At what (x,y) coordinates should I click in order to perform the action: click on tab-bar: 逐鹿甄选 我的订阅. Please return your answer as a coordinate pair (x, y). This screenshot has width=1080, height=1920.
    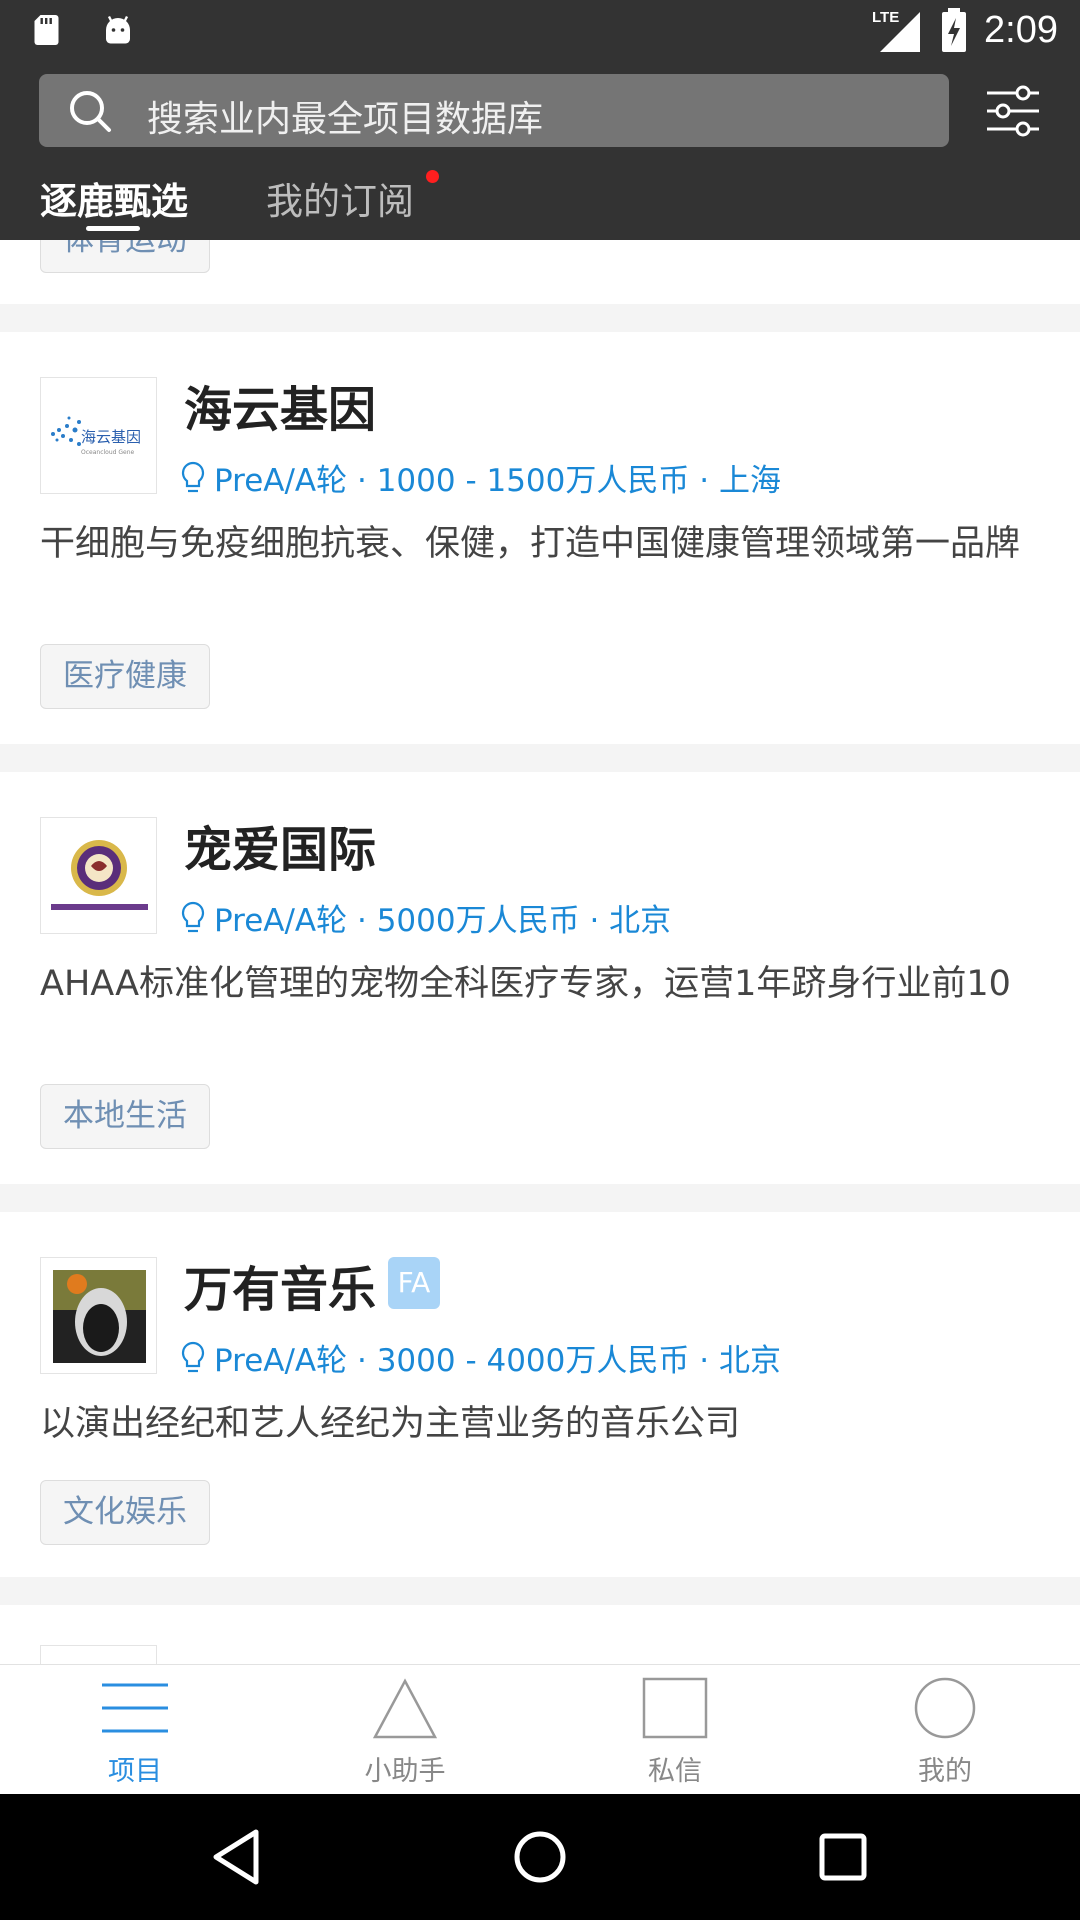
    Looking at the image, I should click on (540, 201).